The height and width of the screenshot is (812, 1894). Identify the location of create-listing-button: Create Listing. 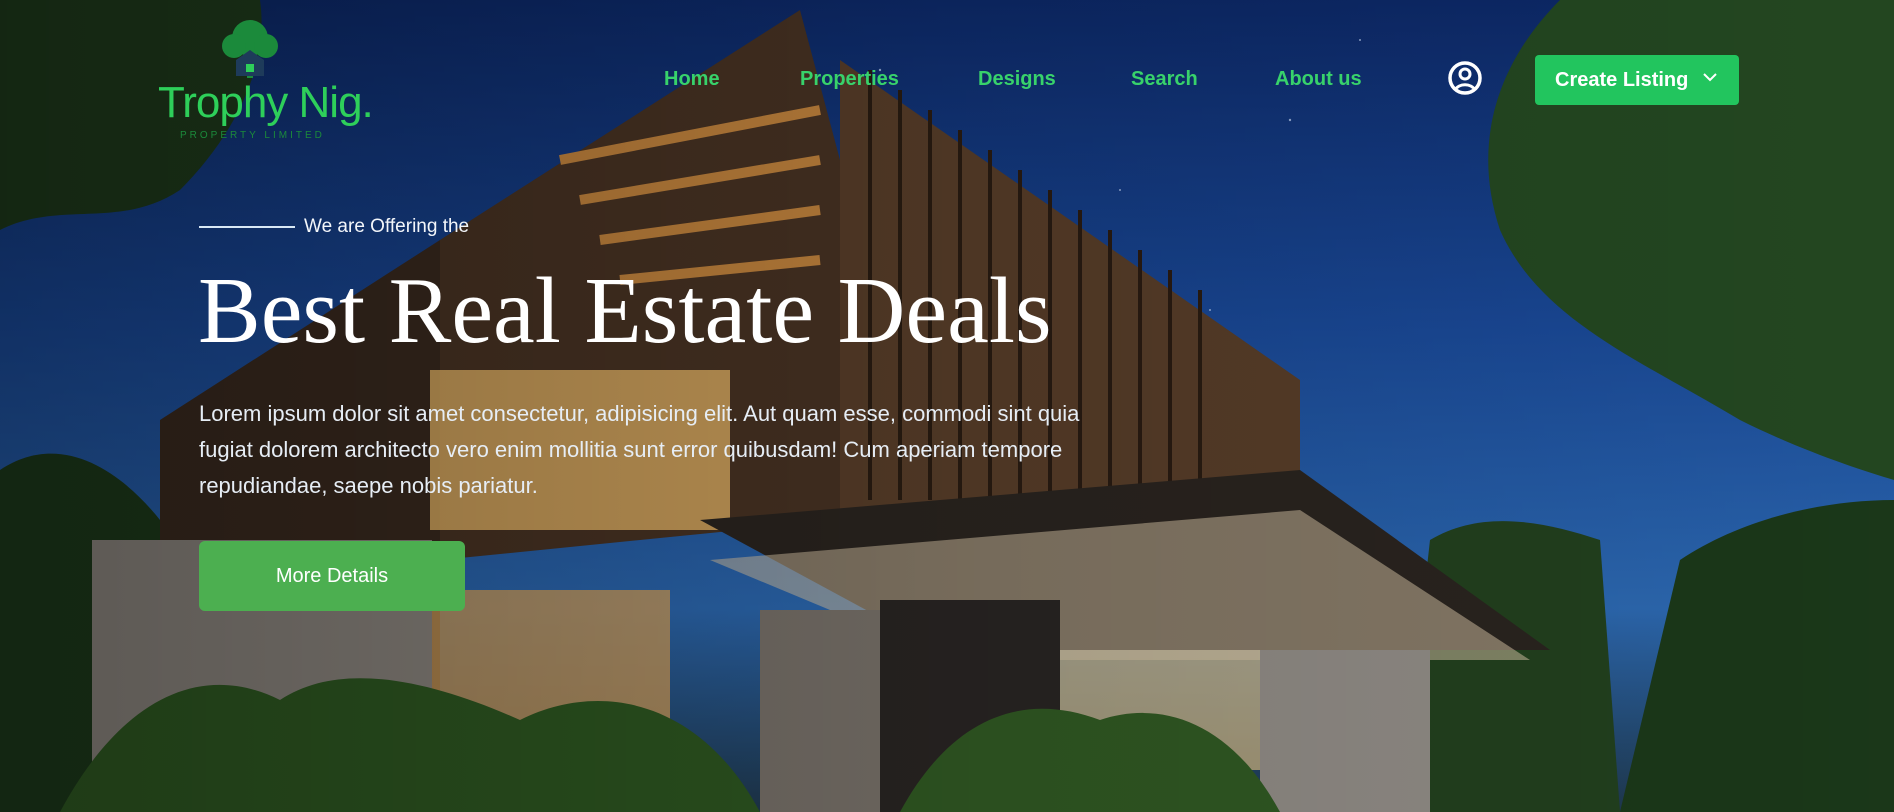
(1637, 80).